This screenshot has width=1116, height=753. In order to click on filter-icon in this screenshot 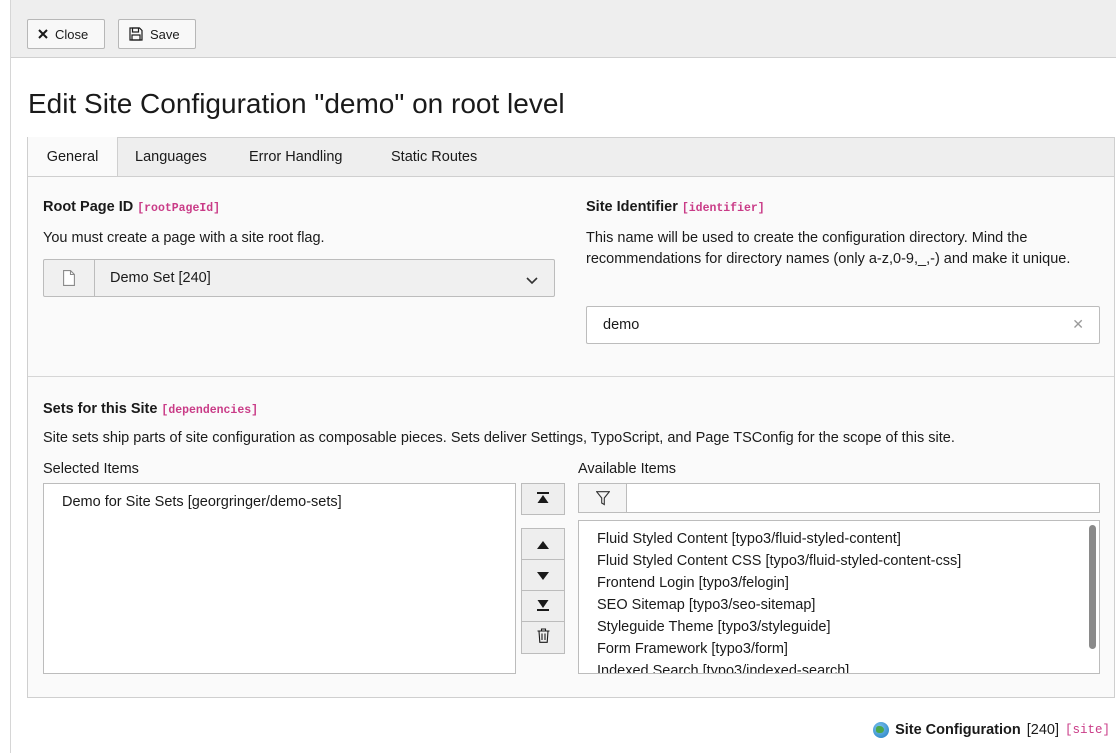, I will do `click(603, 498)`.